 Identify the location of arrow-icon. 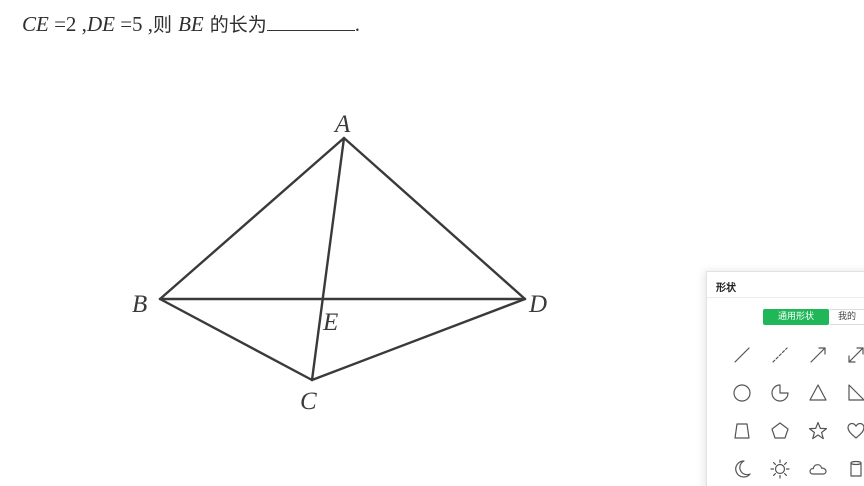
(818, 355).